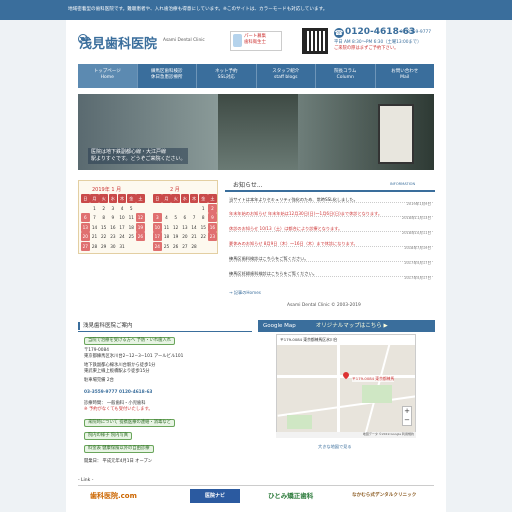 This screenshot has height=512, width=512. I want to click on calendar-day: 19, so click(140, 227).